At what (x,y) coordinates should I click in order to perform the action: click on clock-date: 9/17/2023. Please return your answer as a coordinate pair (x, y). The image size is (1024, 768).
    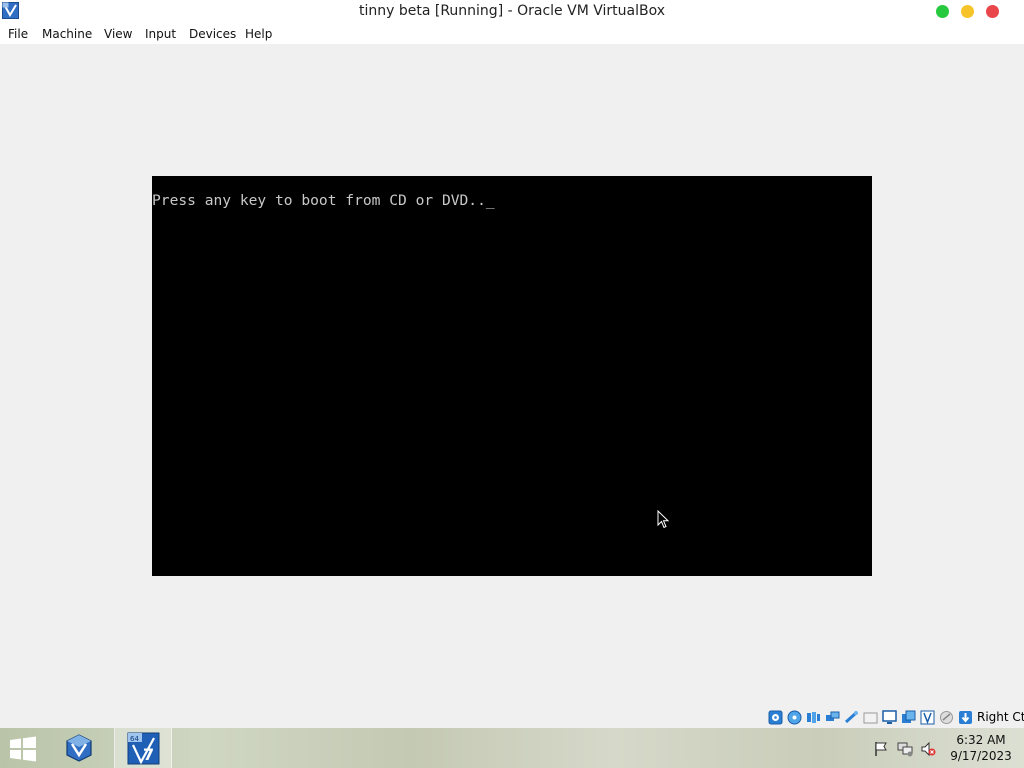
    Looking at the image, I should click on (981, 756).